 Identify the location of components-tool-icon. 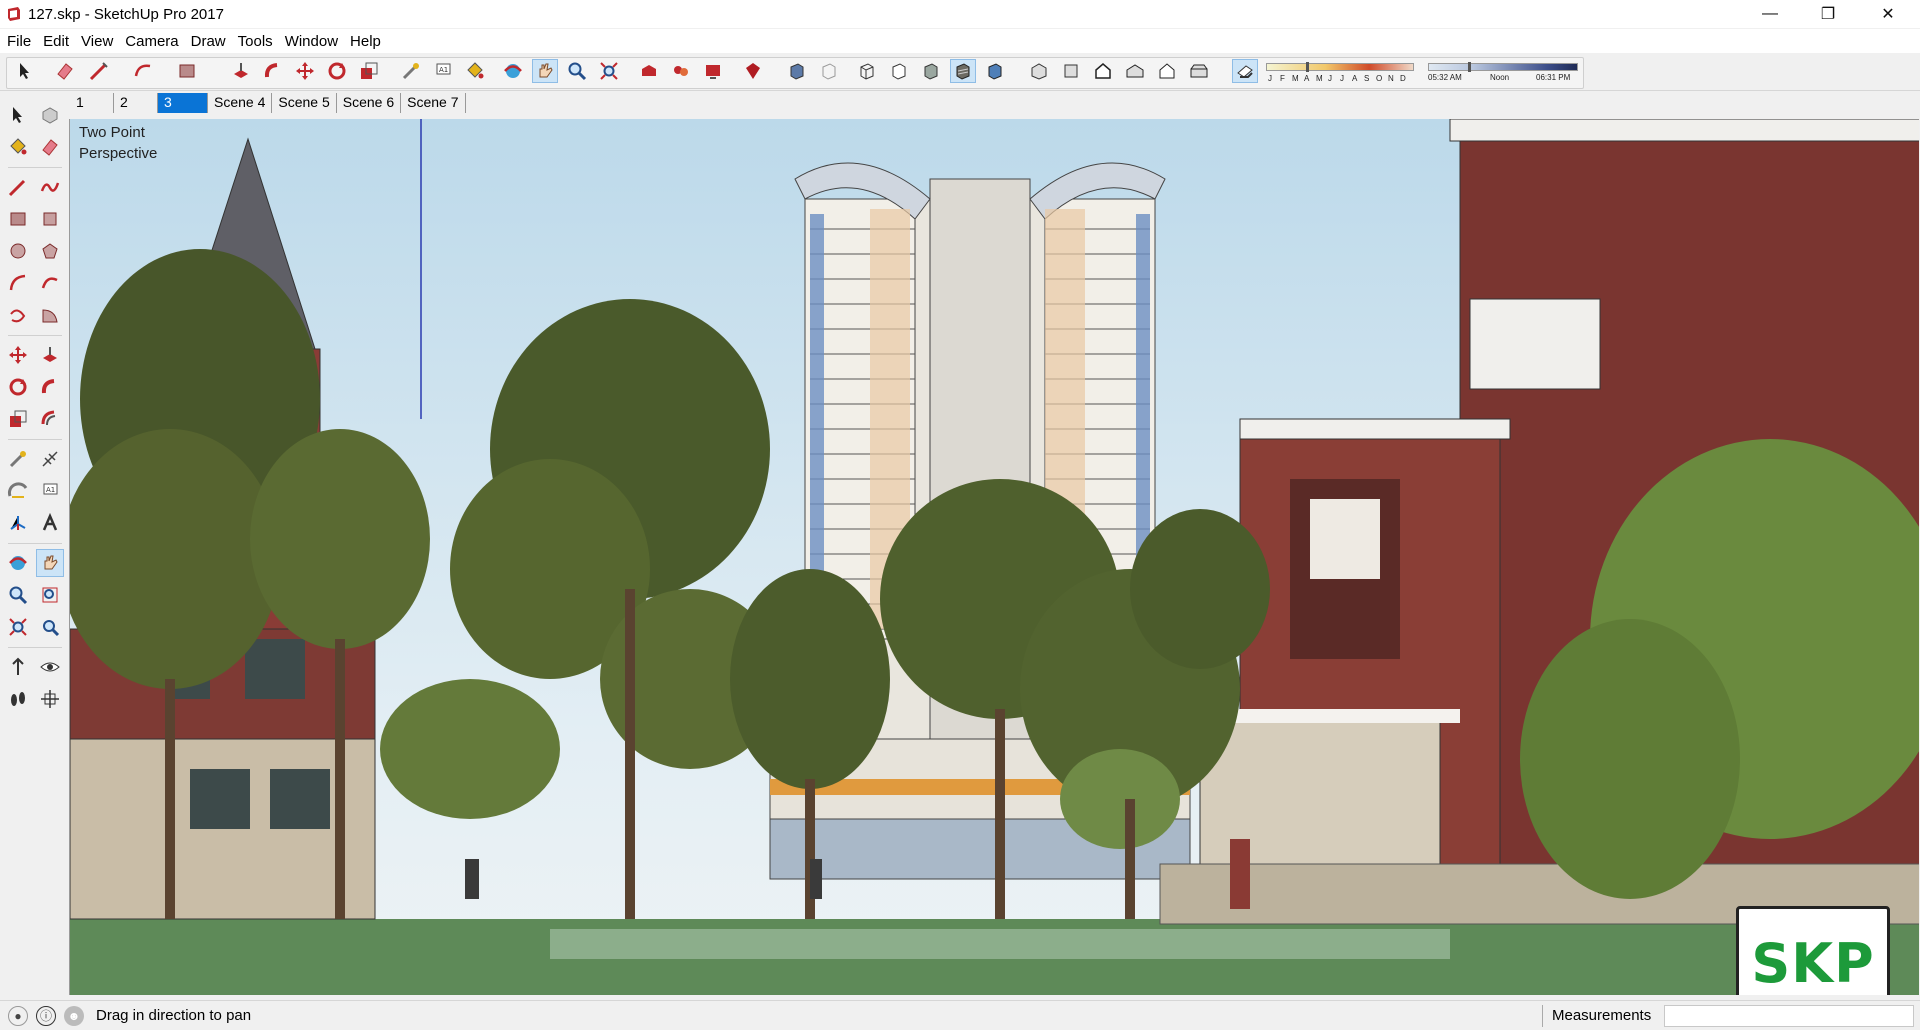
(681, 71).